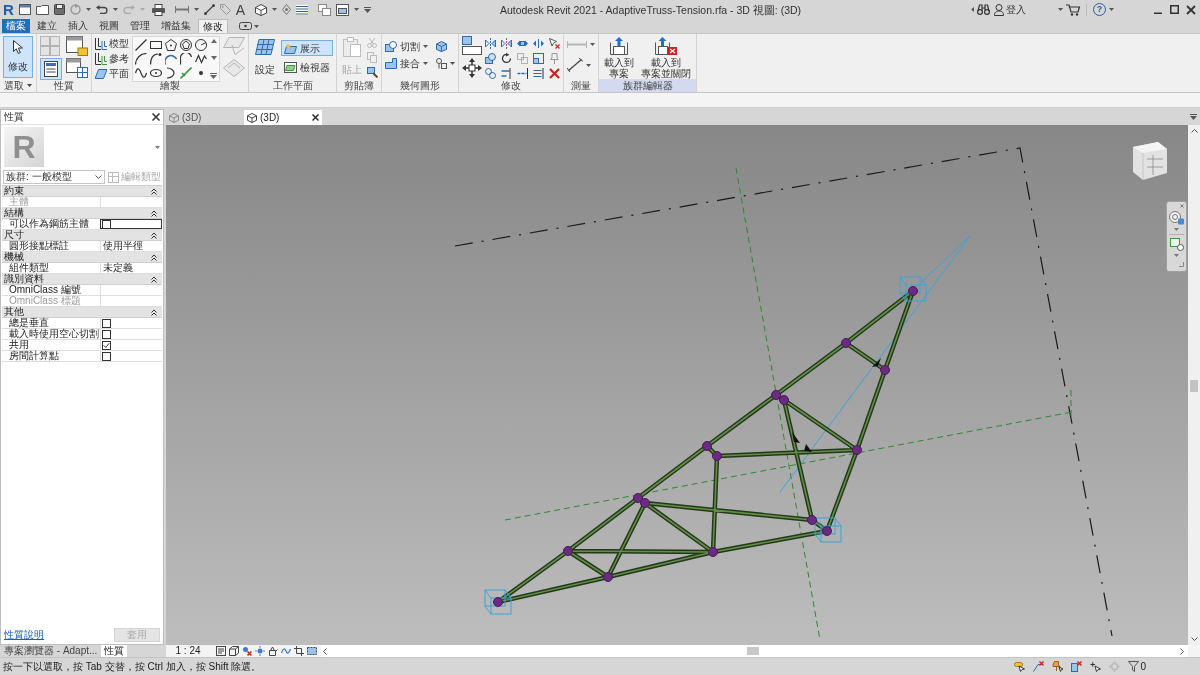  I want to click on circle-square-icon, so click(441, 63).